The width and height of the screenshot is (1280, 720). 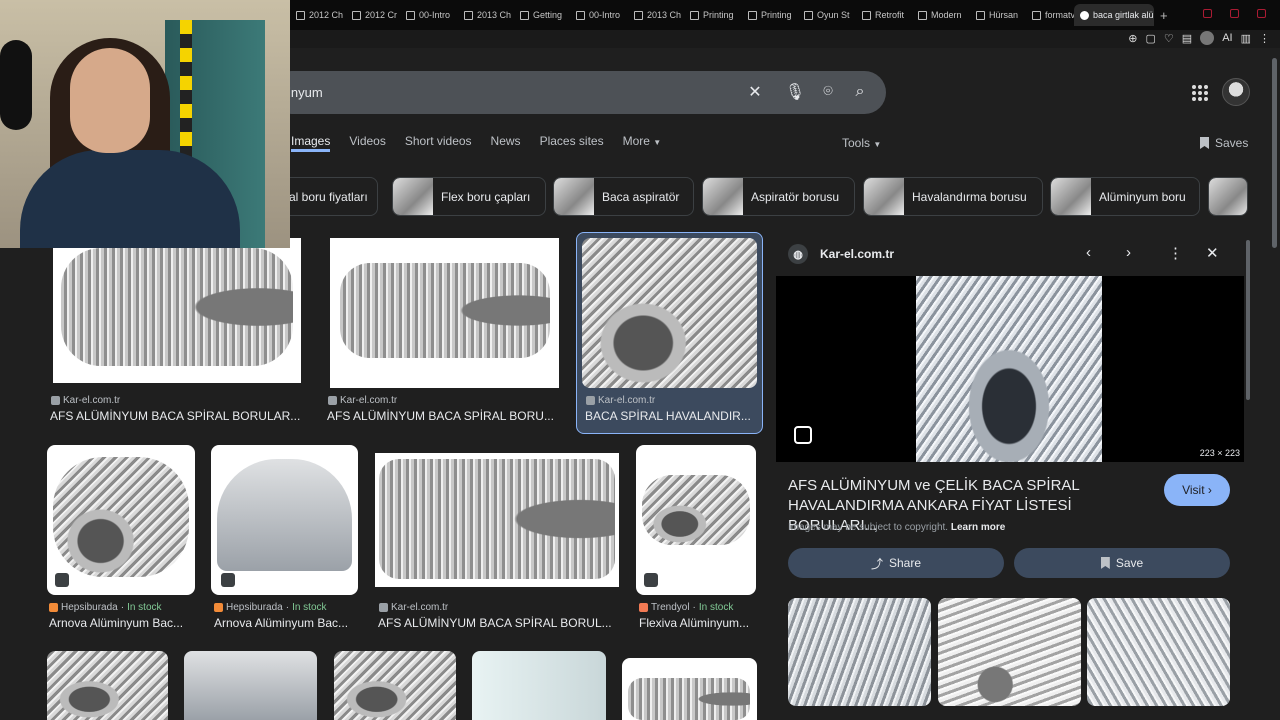 What do you see at coordinates (978, 527) in the screenshot?
I see `learn-more-link: Learn more` at bounding box center [978, 527].